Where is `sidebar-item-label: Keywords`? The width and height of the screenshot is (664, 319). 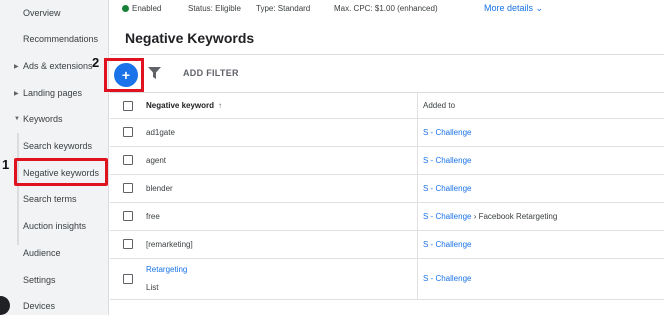 sidebar-item-label: Keywords is located at coordinates (43, 119).